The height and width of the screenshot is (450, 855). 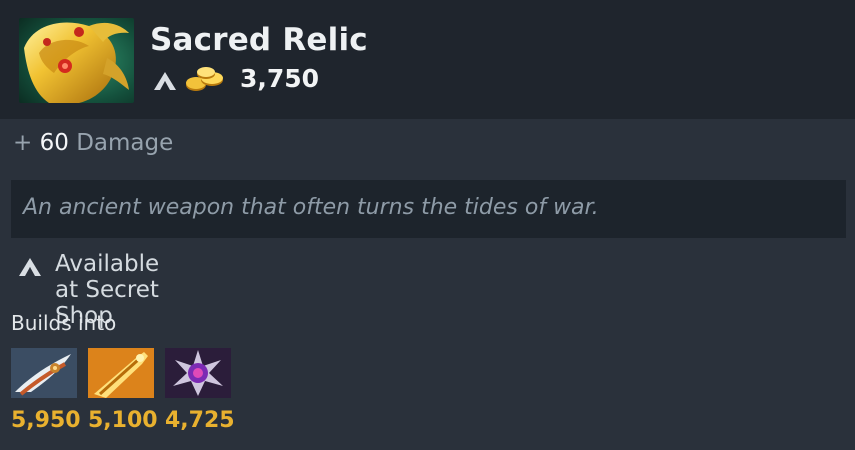 I want to click on build-price: 5,950, so click(x=46, y=420).